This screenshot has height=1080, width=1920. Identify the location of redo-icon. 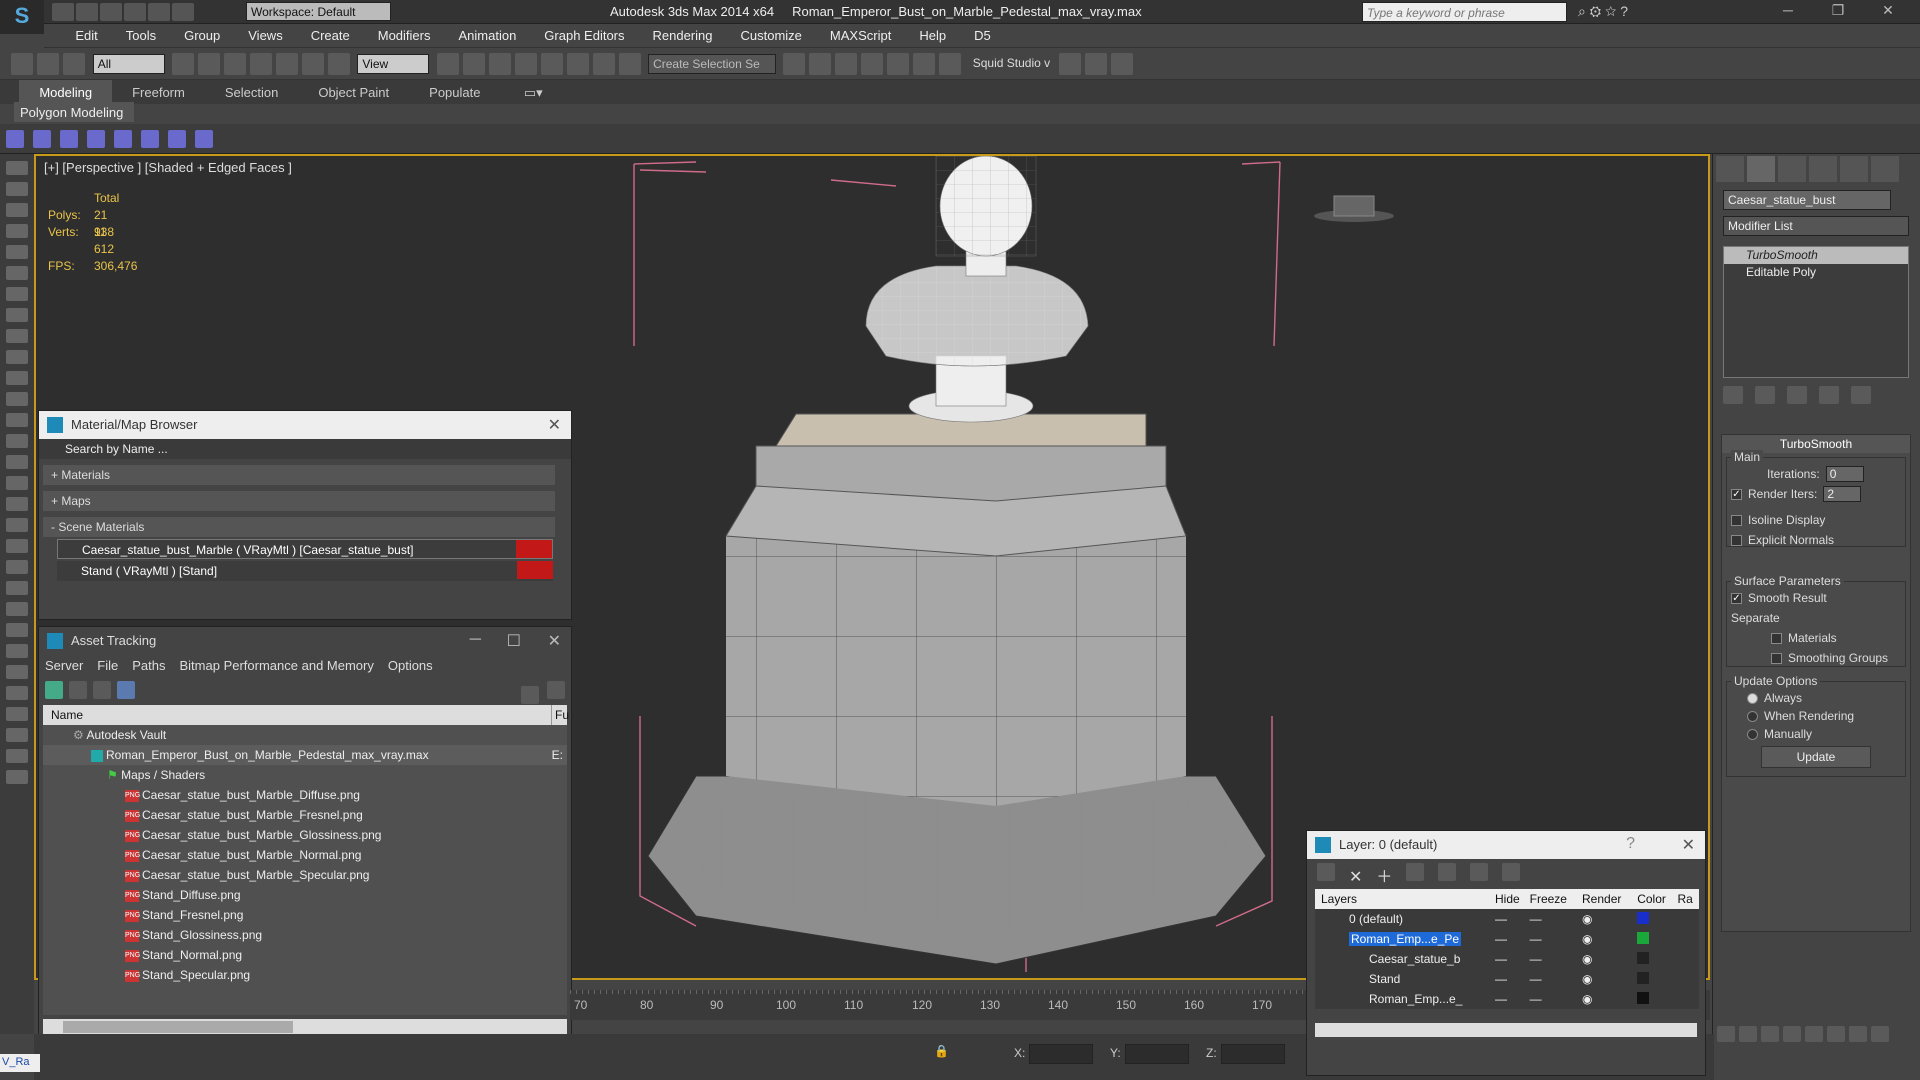
(159, 12).